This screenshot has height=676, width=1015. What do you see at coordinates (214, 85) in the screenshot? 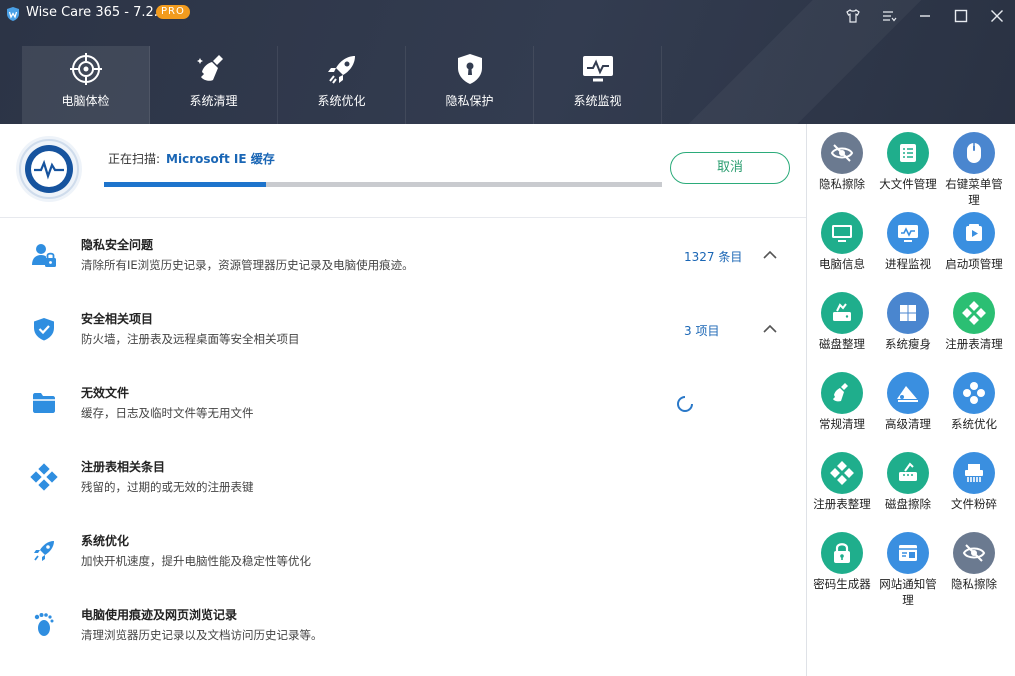
I see `tab-system-clean: 系统清理` at bounding box center [214, 85].